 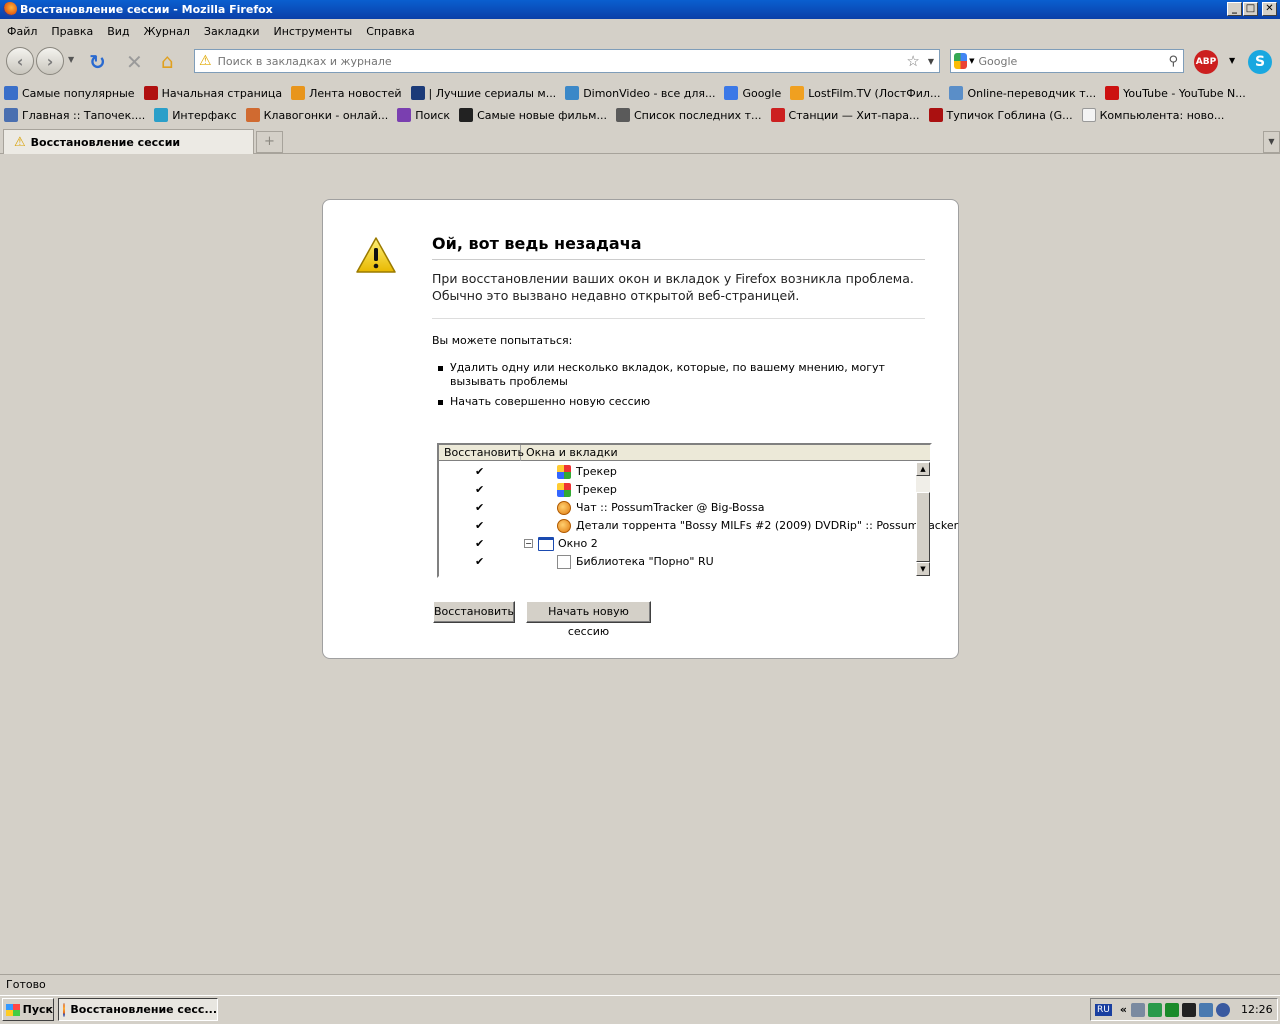 What do you see at coordinates (1206, 62) in the screenshot?
I see `adblock-icon: ABP` at bounding box center [1206, 62].